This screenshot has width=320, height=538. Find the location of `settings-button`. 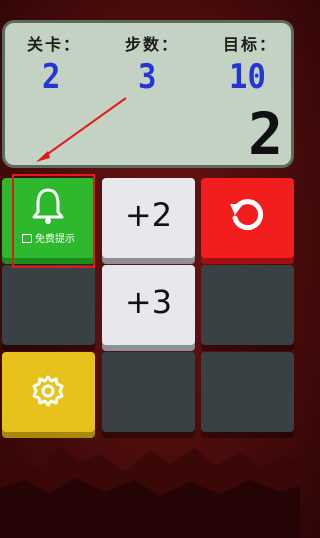

settings-button is located at coordinates (48, 392).